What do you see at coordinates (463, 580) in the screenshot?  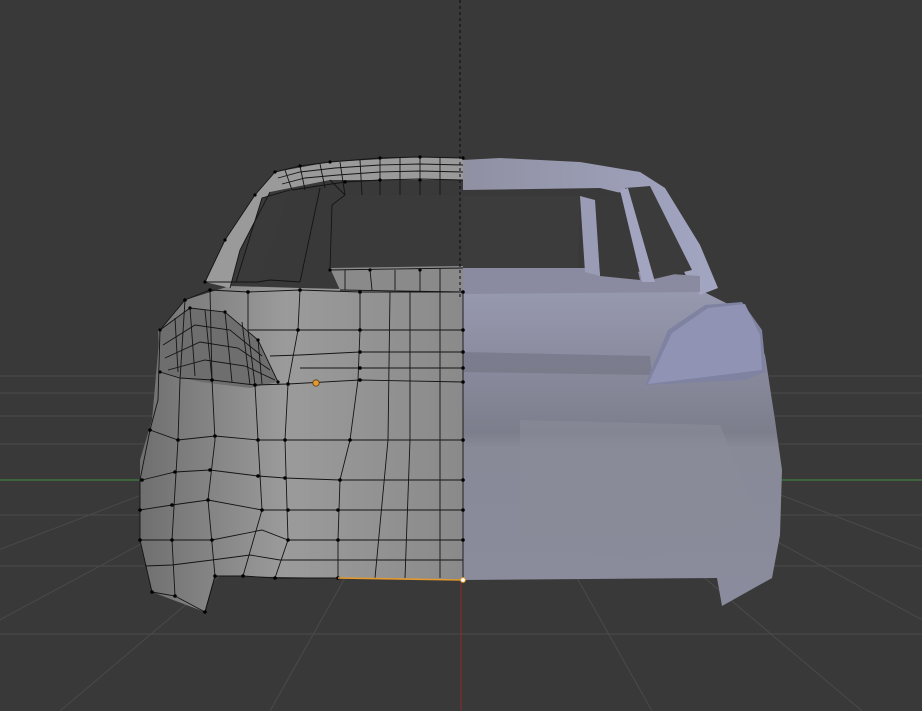 I see `selected-vertex` at bounding box center [463, 580].